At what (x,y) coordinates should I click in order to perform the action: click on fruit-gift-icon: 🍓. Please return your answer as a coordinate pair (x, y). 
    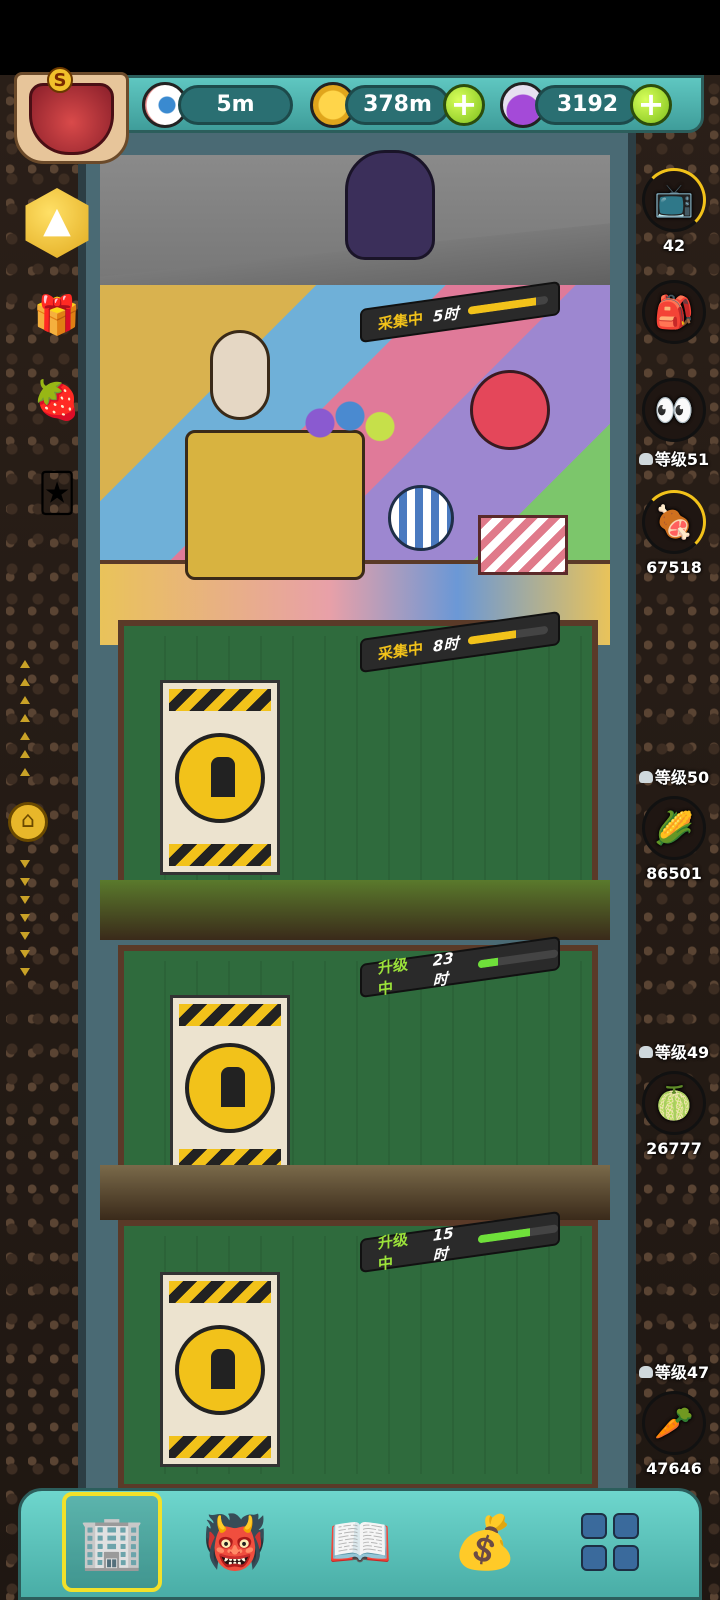
    Looking at the image, I should click on (57, 400).